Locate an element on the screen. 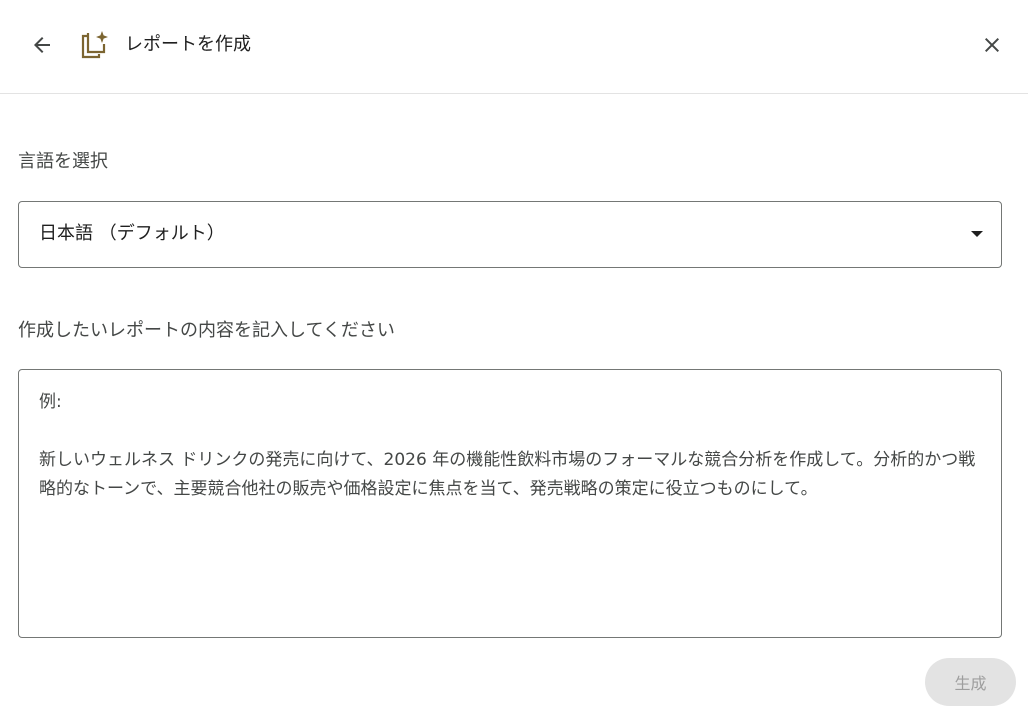 The image size is (1028, 714). dialog-header: レポートを作成 is located at coordinates (514, 47).